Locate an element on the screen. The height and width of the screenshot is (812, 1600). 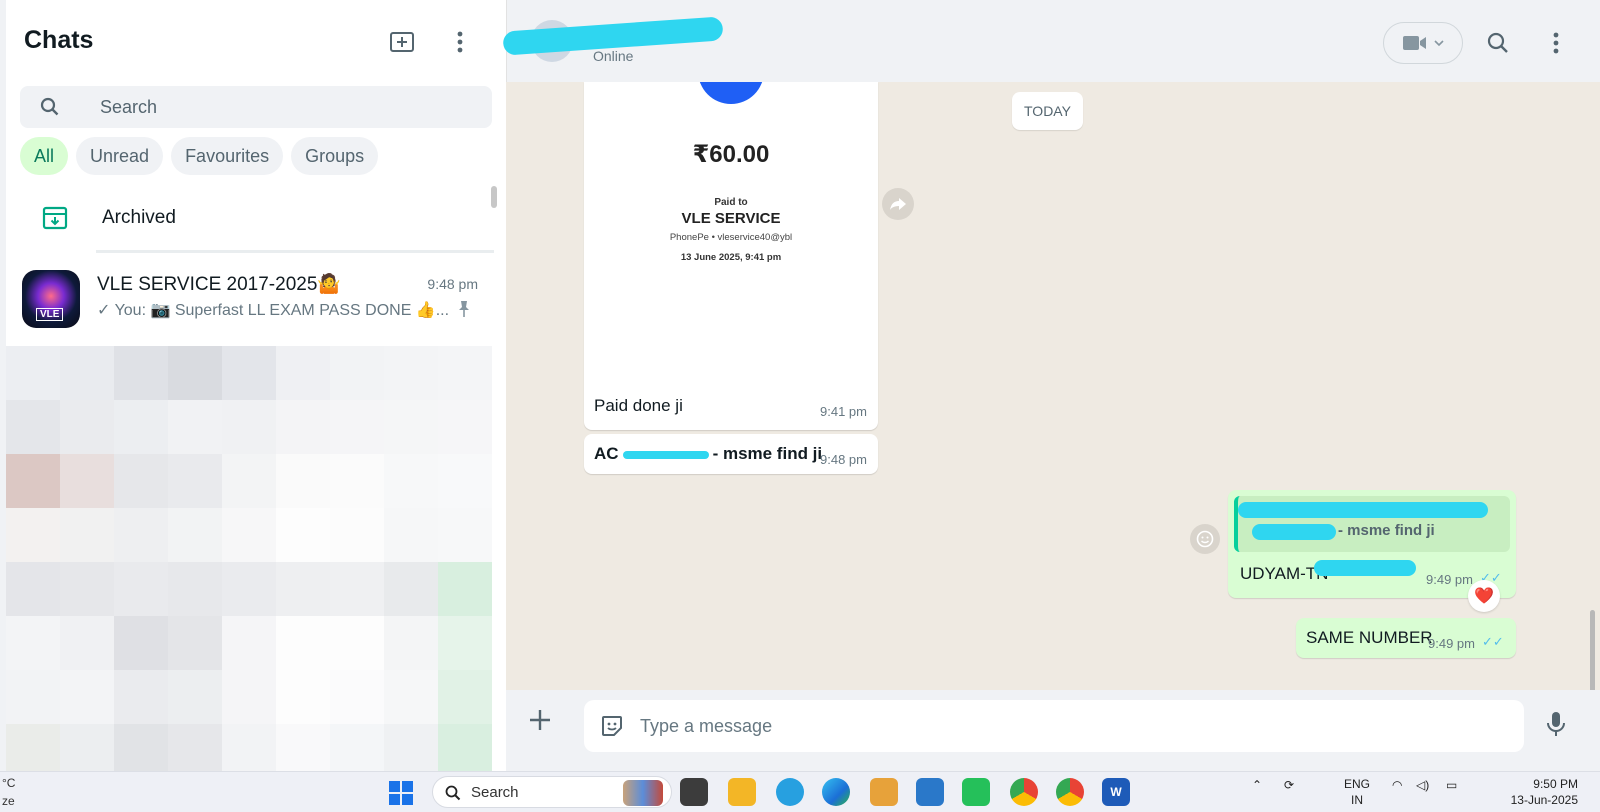
start-button is located at coordinates (401, 795).